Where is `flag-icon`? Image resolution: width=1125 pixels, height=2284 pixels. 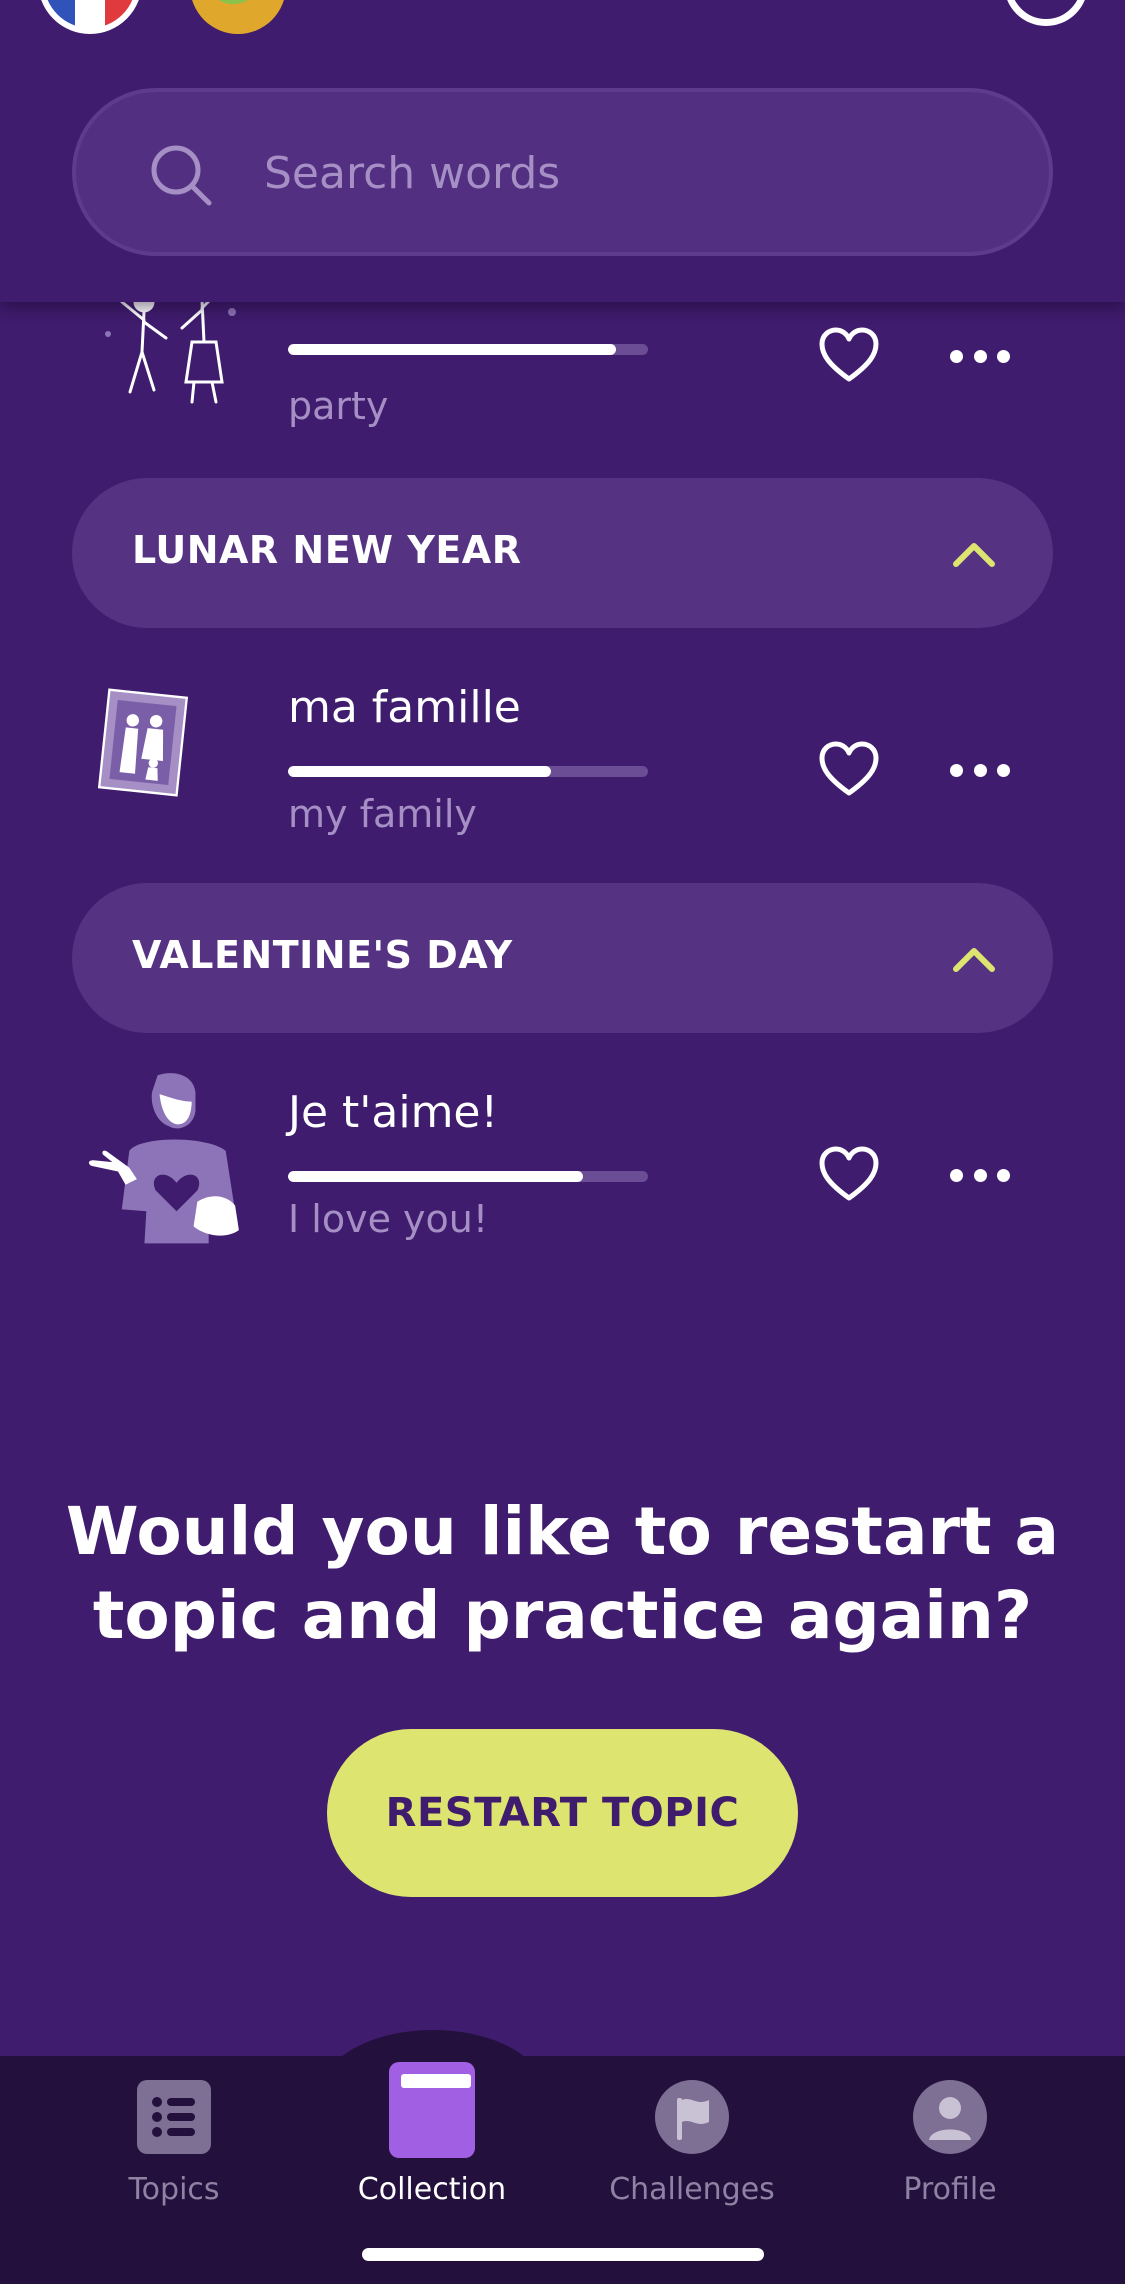 flag-icon is located at coordinates (692, 2117).